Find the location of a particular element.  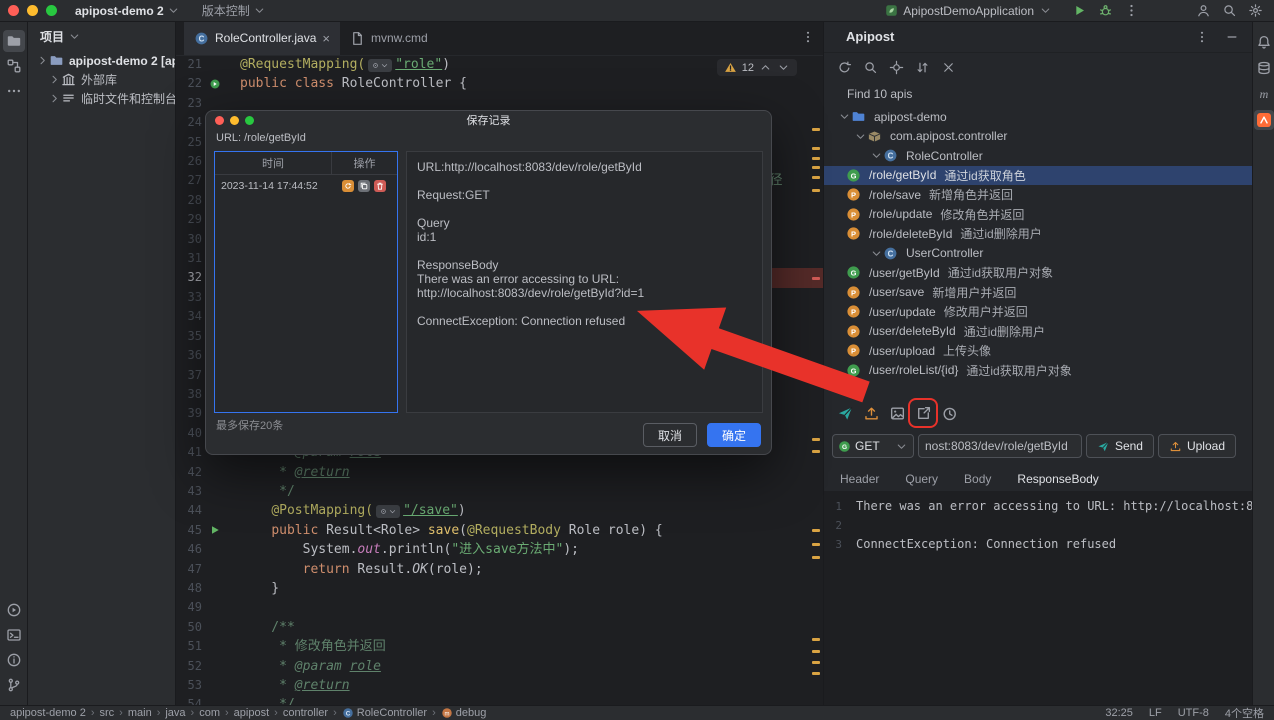

api-item: P/user/deleteById 通过id删除用户 is located at coordinates (1038, 332).